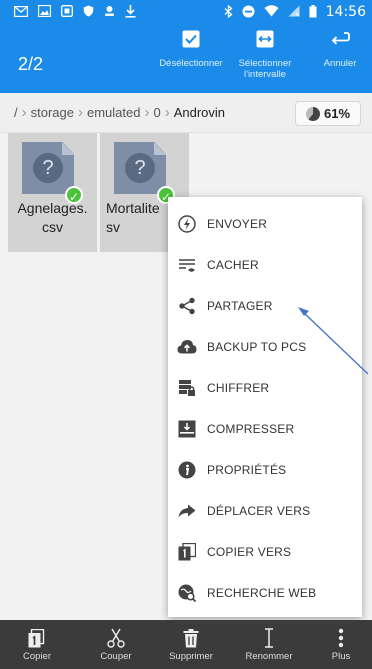 The width and height of the screenshot is (372, 669). What do you see at coordinates (52, 112) in the screenshot?
I see `breadcrumb-storage: storage` at bounding box center [52, 112].